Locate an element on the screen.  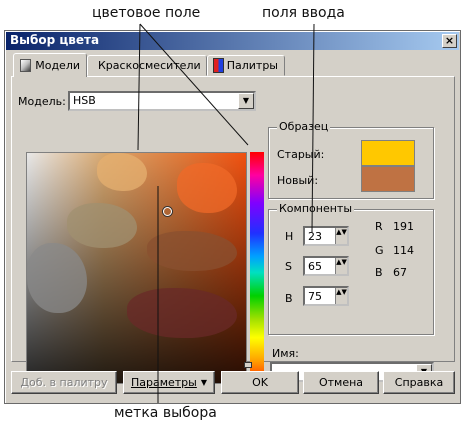
title-bar: Выбор цвета × is located at coordinates (232, 41).